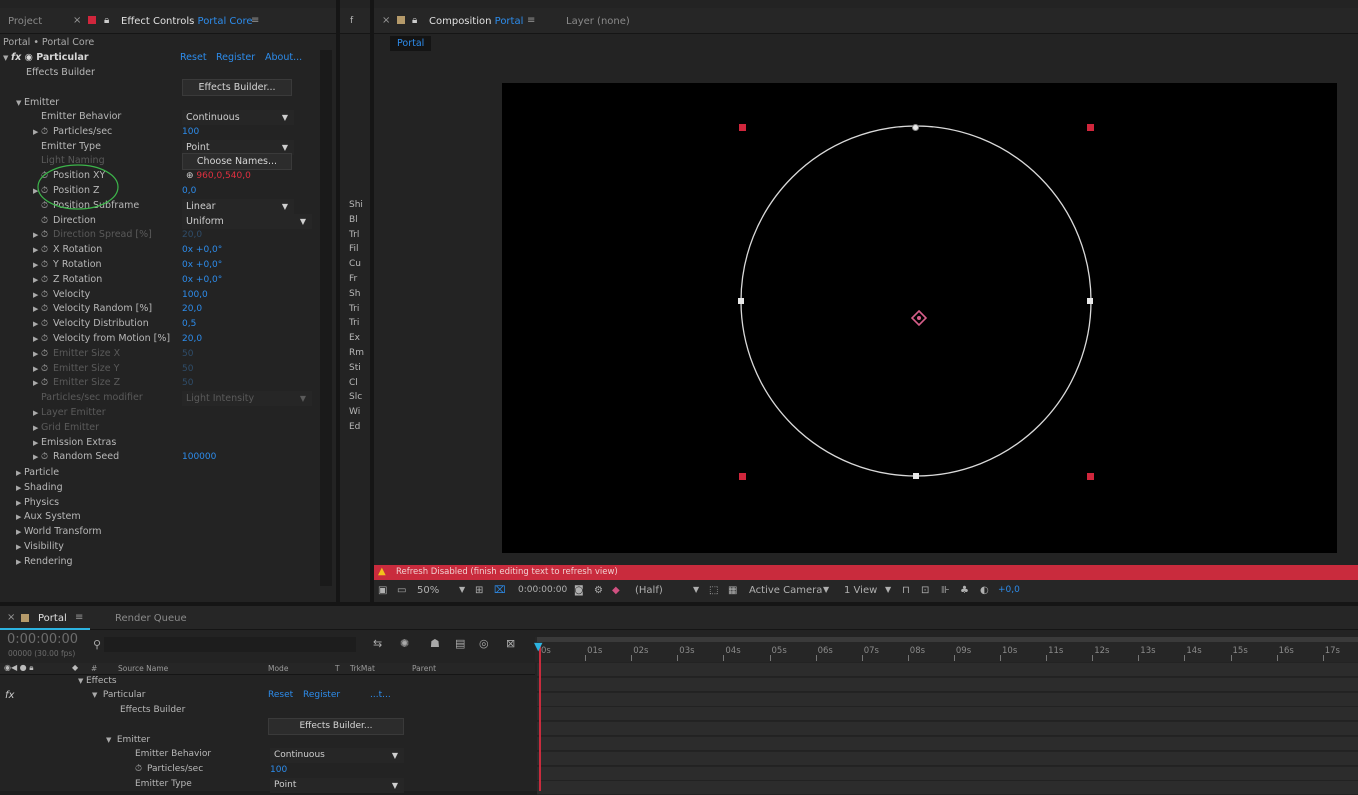 This screenshot has height=795, width=1358. I want to click on side-panel-item: Slc, so click(355, 399).